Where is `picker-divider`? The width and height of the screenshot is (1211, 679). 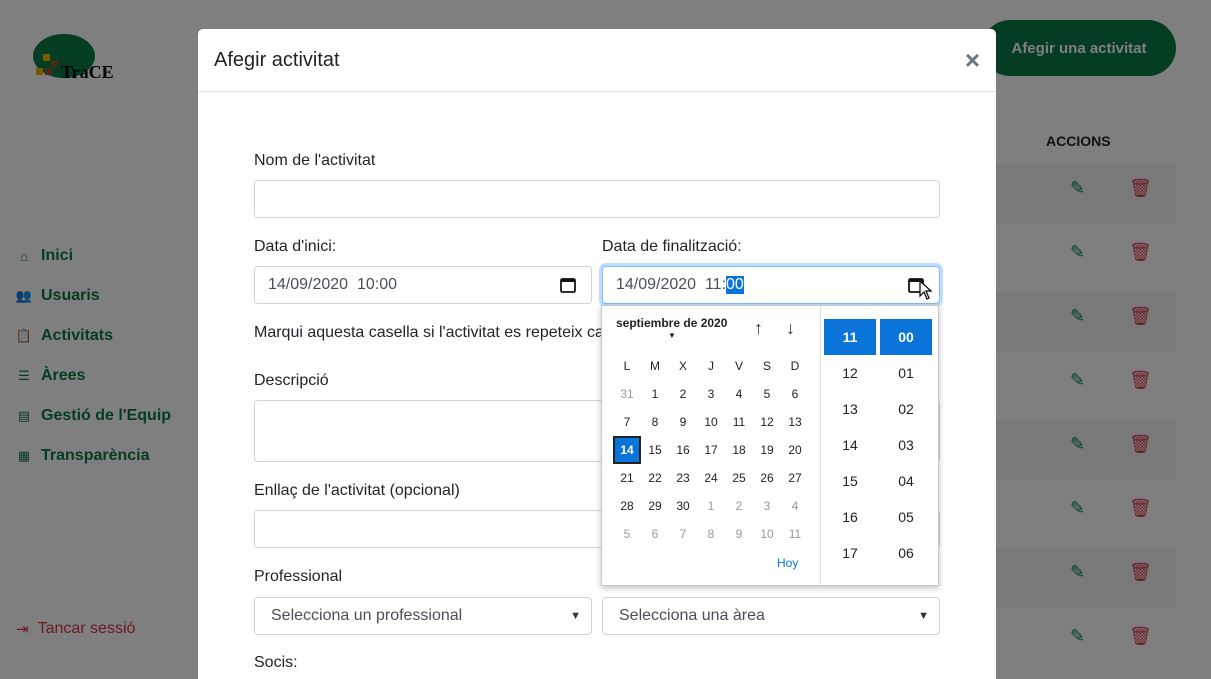
picker-divider is located at coordinates (820, 445).